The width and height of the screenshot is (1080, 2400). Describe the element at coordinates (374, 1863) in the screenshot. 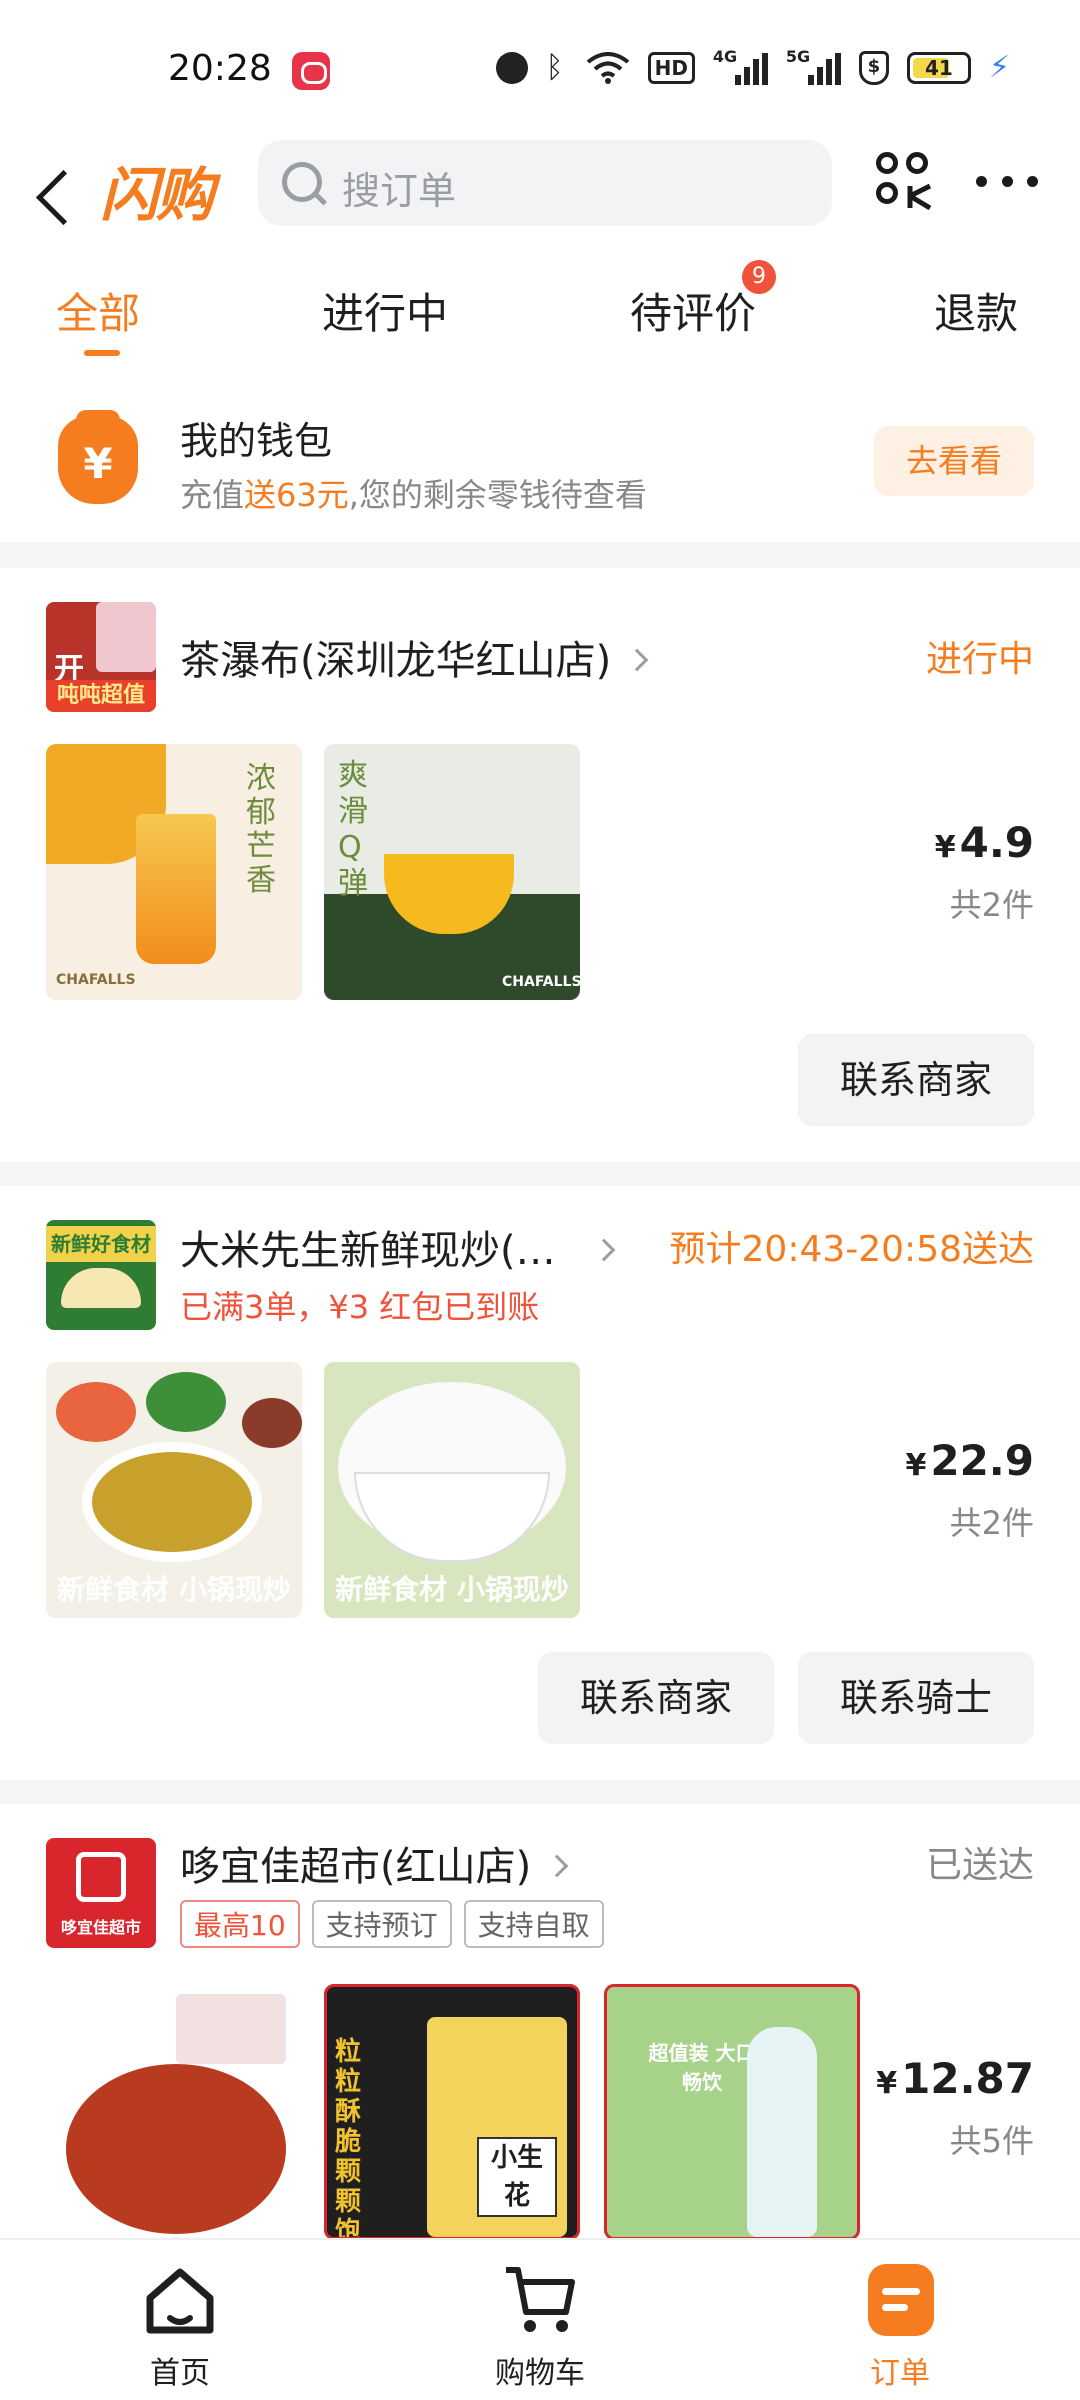

I see `store-name: 哆宜佳超市(红山店)` at that location.